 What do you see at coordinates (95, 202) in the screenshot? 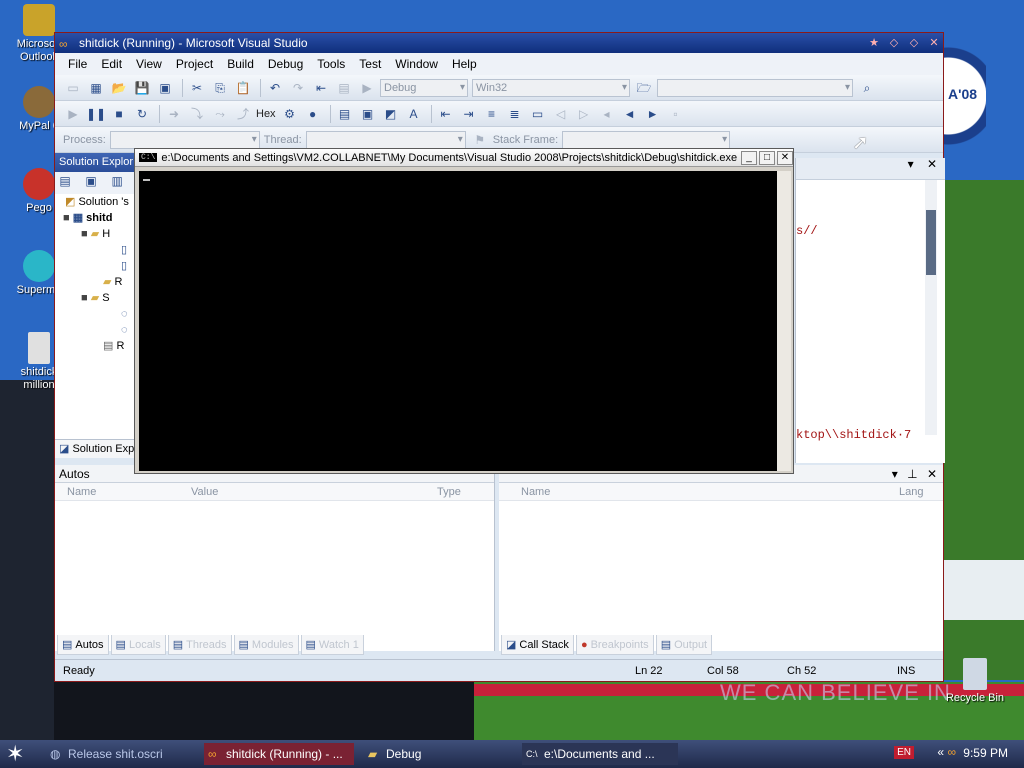
I see `tree-node-solution: ◩ Solution 's` at bounding box center [95, 202].